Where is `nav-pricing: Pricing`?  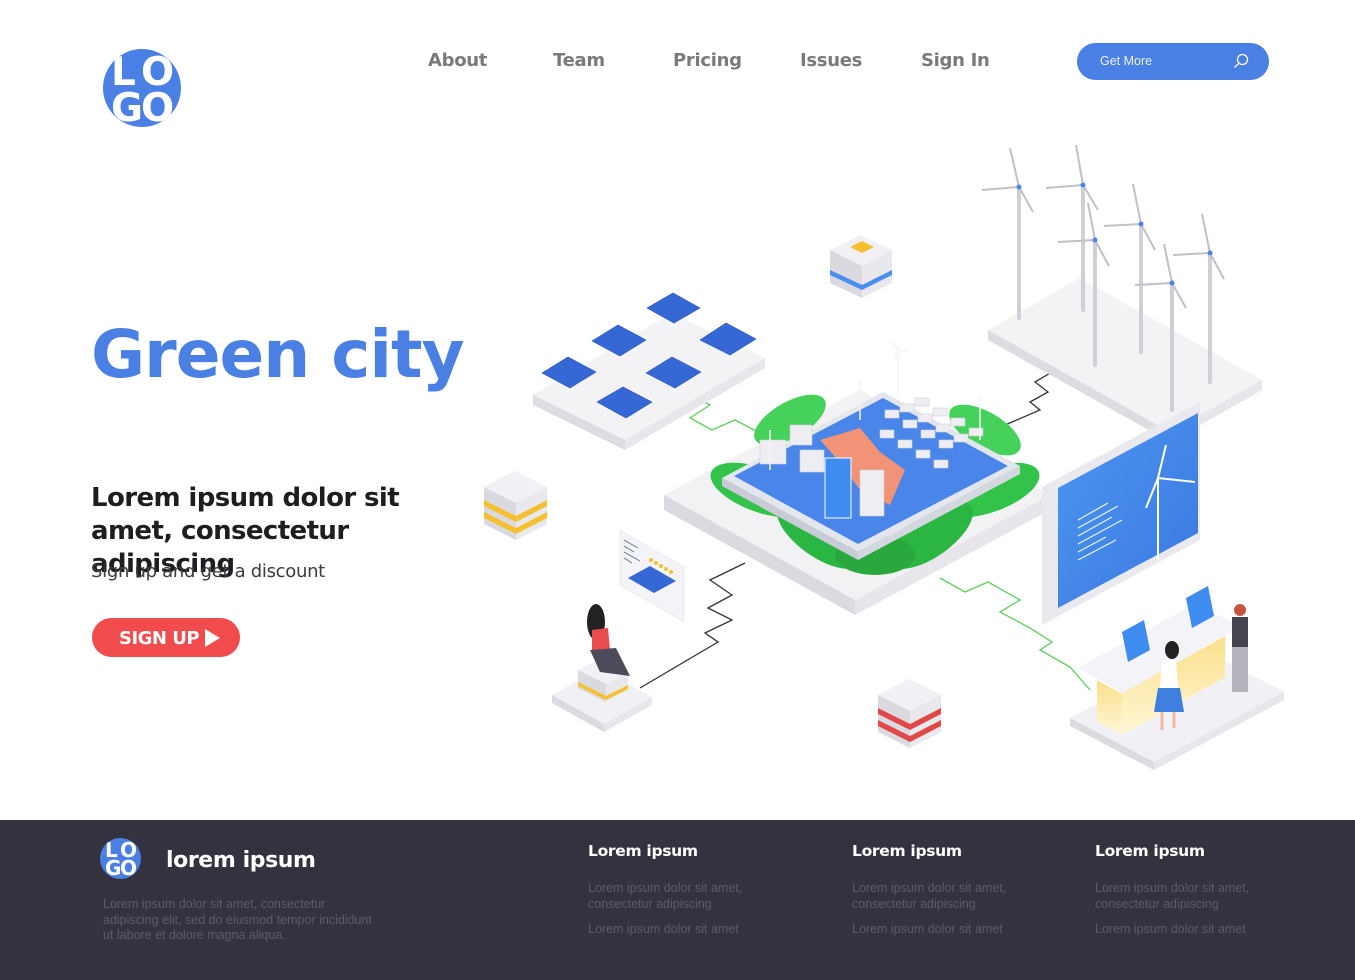 nav-pricing: Pricing is located at coordinates (707, 60).